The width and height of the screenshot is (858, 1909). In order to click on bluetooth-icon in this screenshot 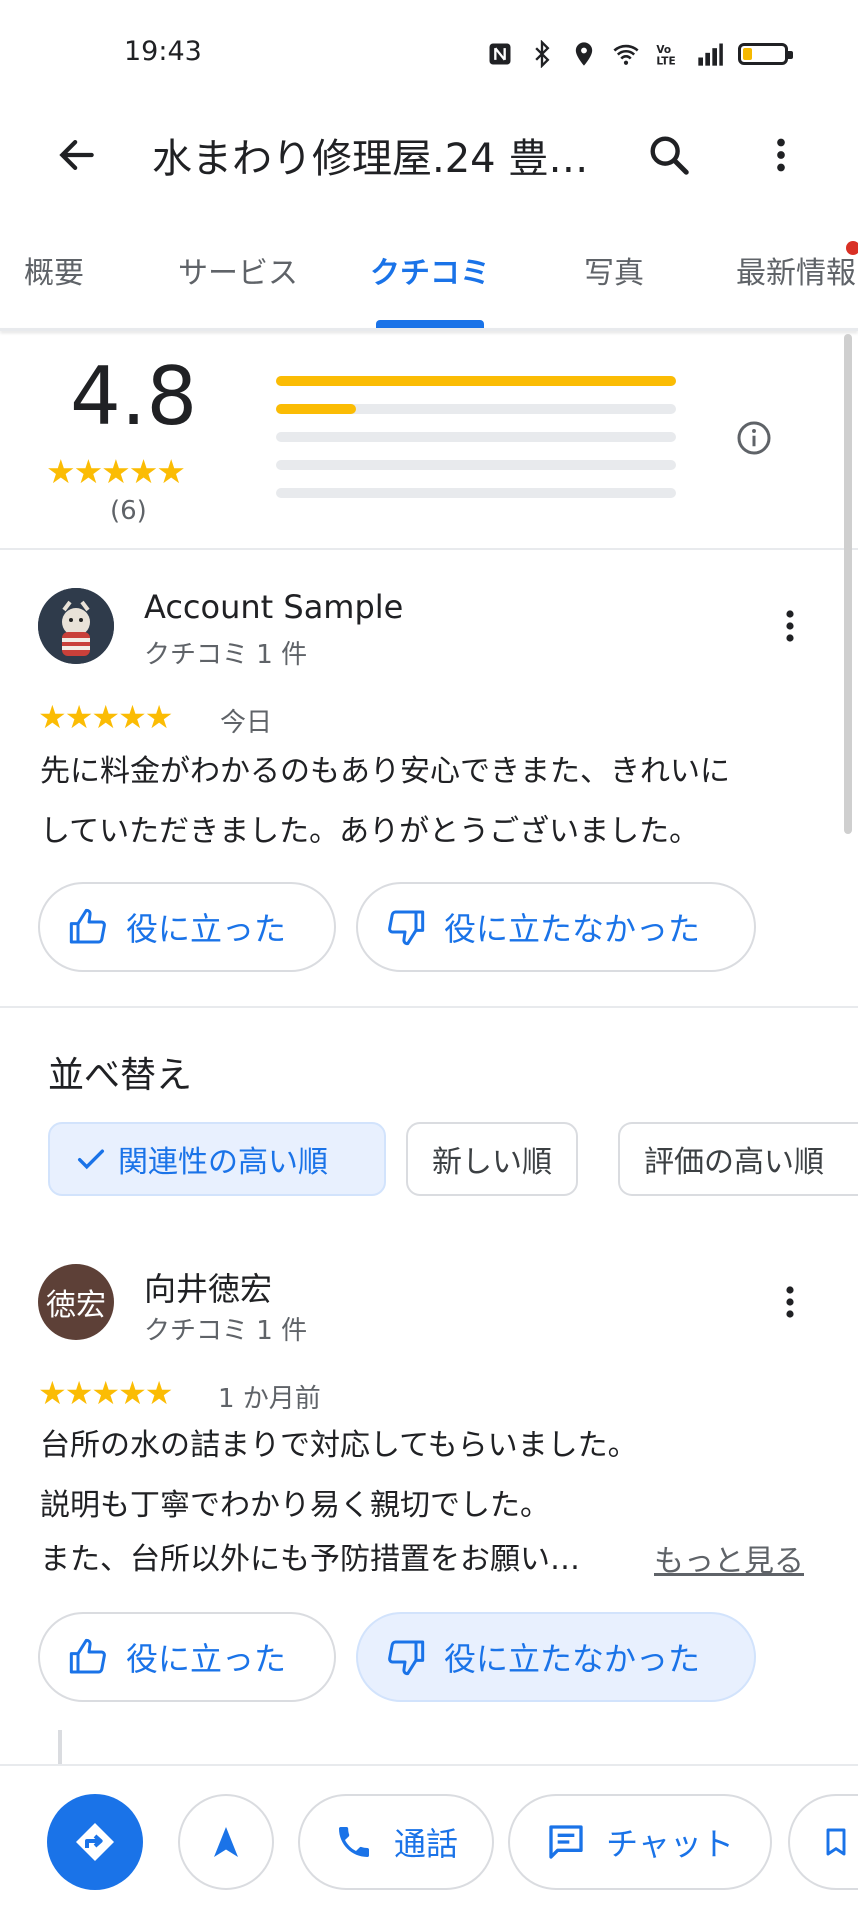, I will do `click(542, 54)`.